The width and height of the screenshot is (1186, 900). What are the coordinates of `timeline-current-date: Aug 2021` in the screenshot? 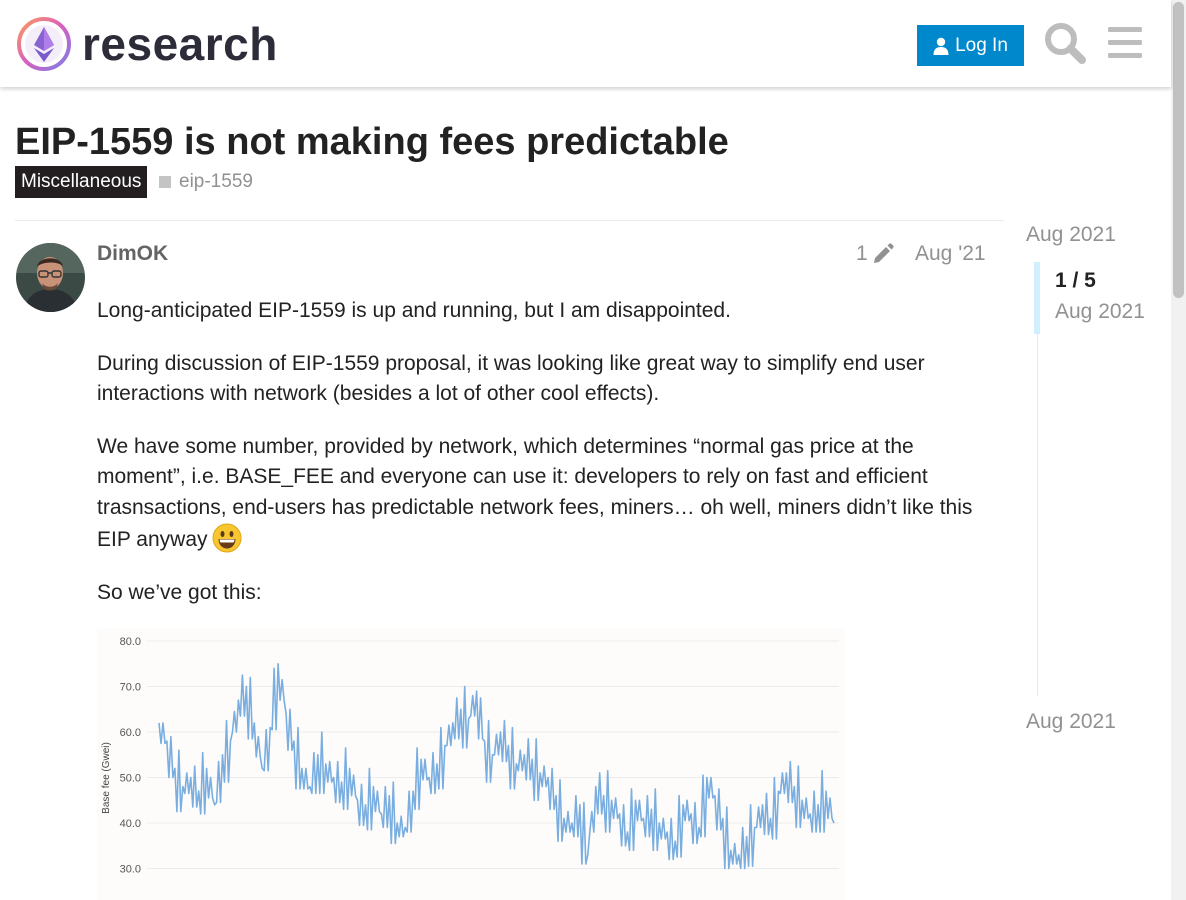 It's located at (1100, 311).